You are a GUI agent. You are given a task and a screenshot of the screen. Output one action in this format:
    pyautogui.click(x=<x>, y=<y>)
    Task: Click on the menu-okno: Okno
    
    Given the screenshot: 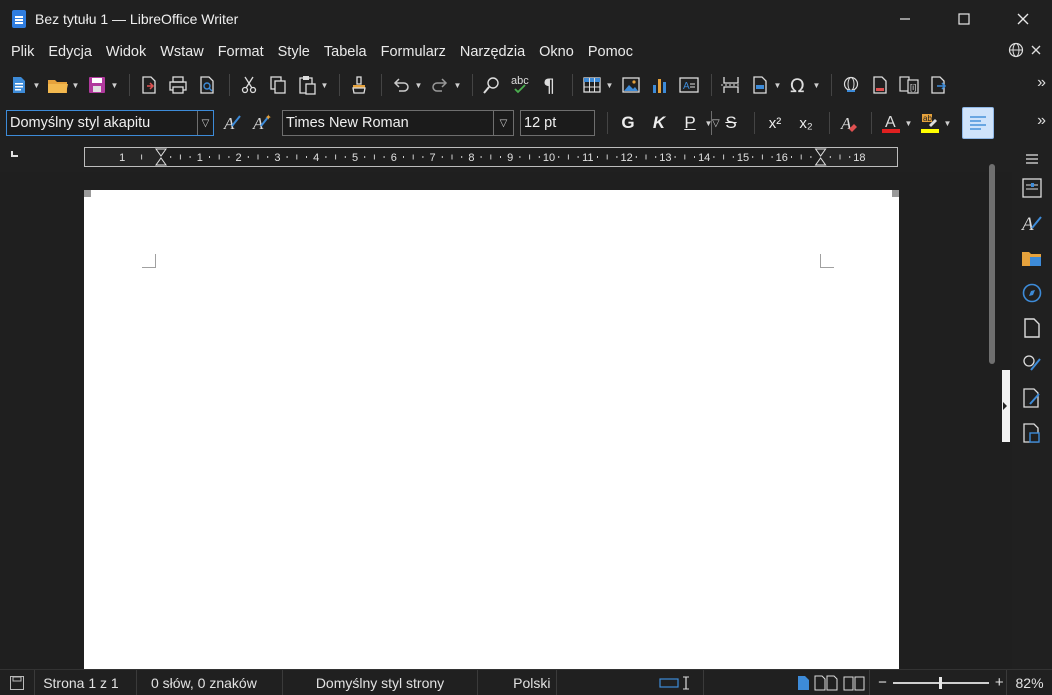 What is the action you would take?
    pyautogui.click(x=556, y=52)
    